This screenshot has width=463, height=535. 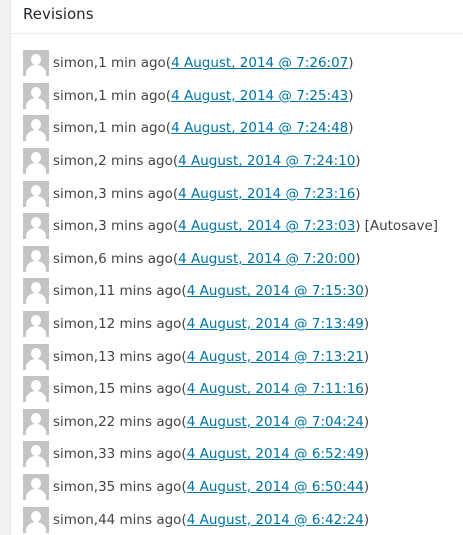 I want to click on revision-date-link: 4 August, 2014 @ 7:23:16, so click(x=266, y=194).